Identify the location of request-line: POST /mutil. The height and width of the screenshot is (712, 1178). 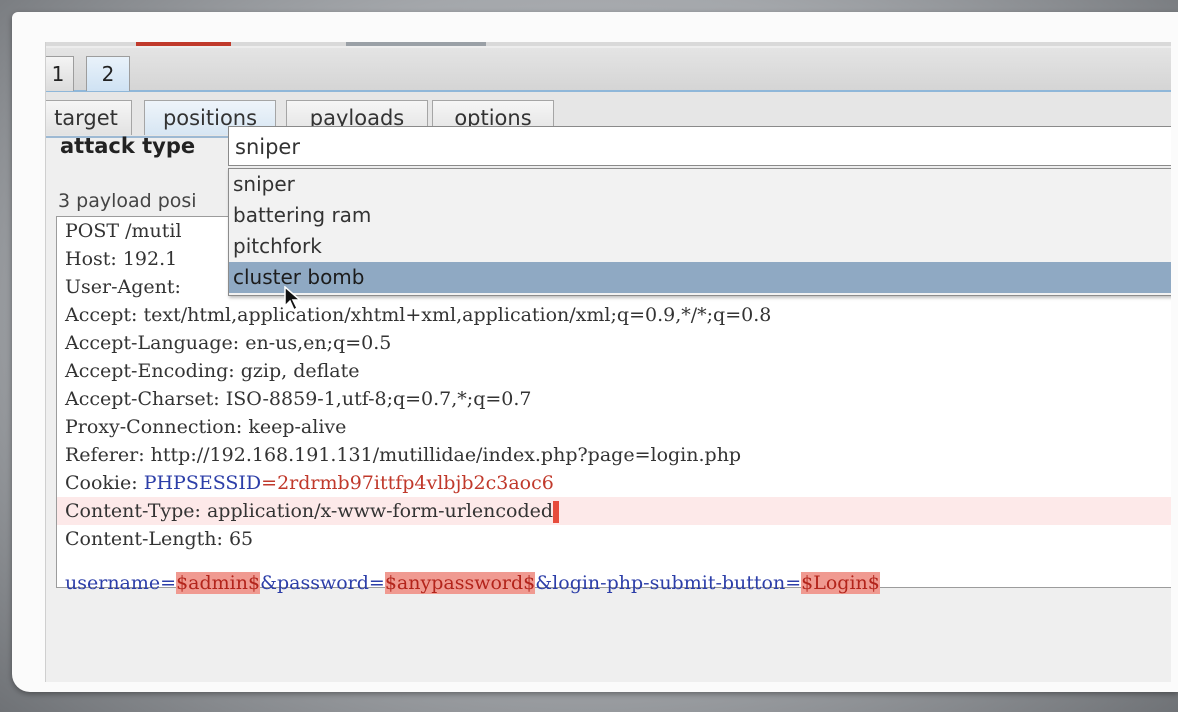
(123, 231).